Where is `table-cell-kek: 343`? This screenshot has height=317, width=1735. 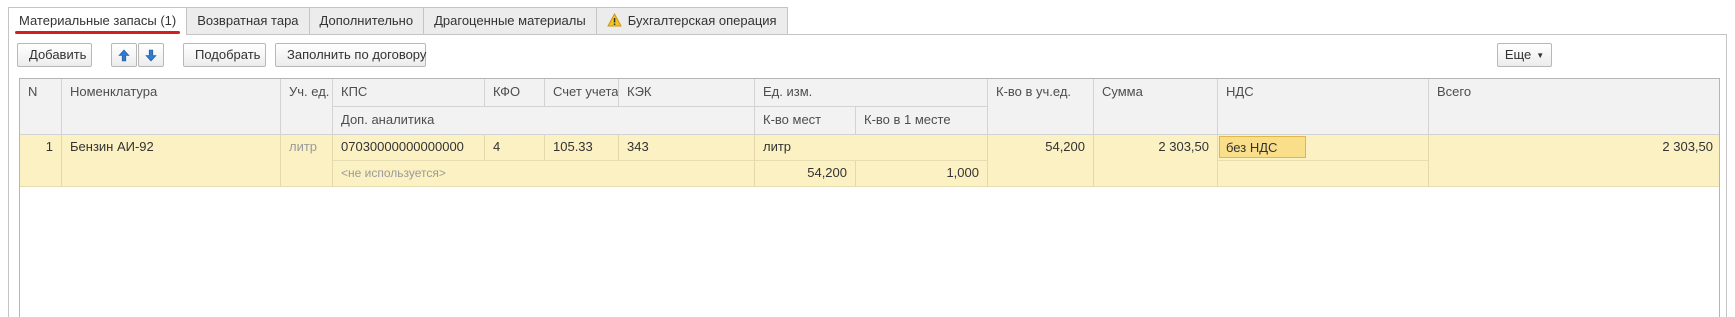
table-cell-kek: 343 is located at coordinates (687, 148).